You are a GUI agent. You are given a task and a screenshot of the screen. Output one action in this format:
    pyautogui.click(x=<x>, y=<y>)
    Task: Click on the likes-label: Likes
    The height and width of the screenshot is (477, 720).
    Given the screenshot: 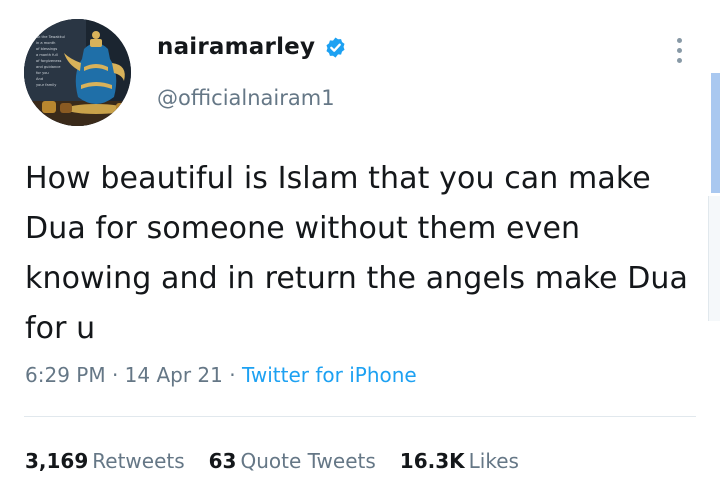 What is the action you would take?
    pyautogui.click(x=493, y=461)
    